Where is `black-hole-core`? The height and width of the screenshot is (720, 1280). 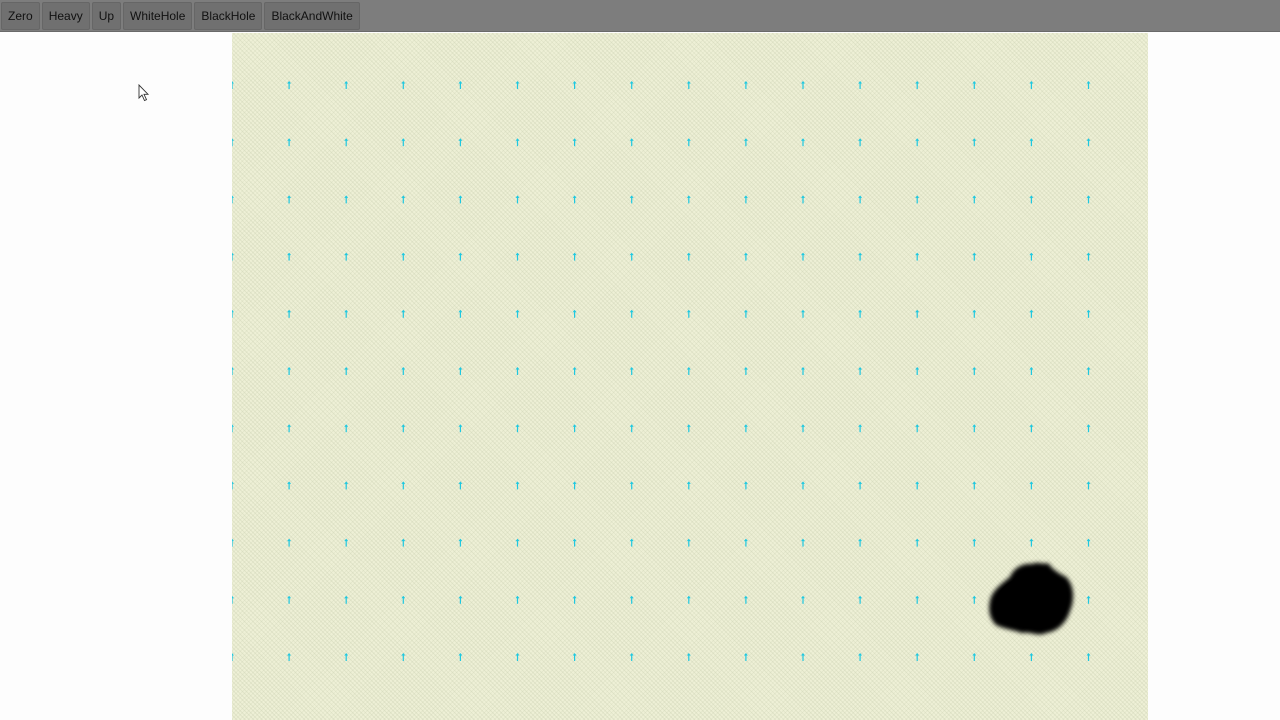
black-hole-core is located at coordinates (1032, 599).